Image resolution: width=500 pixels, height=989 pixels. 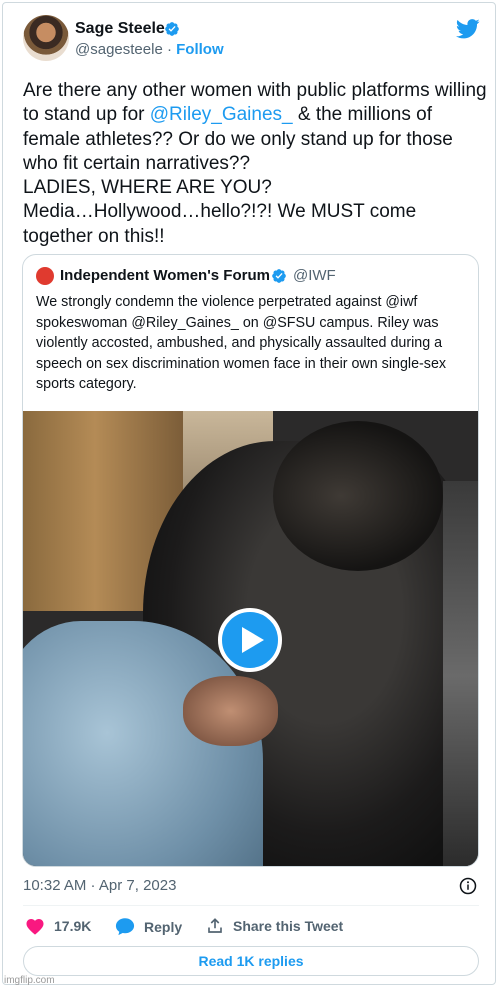 I want to click on avatar, so click(x=46, y=38).